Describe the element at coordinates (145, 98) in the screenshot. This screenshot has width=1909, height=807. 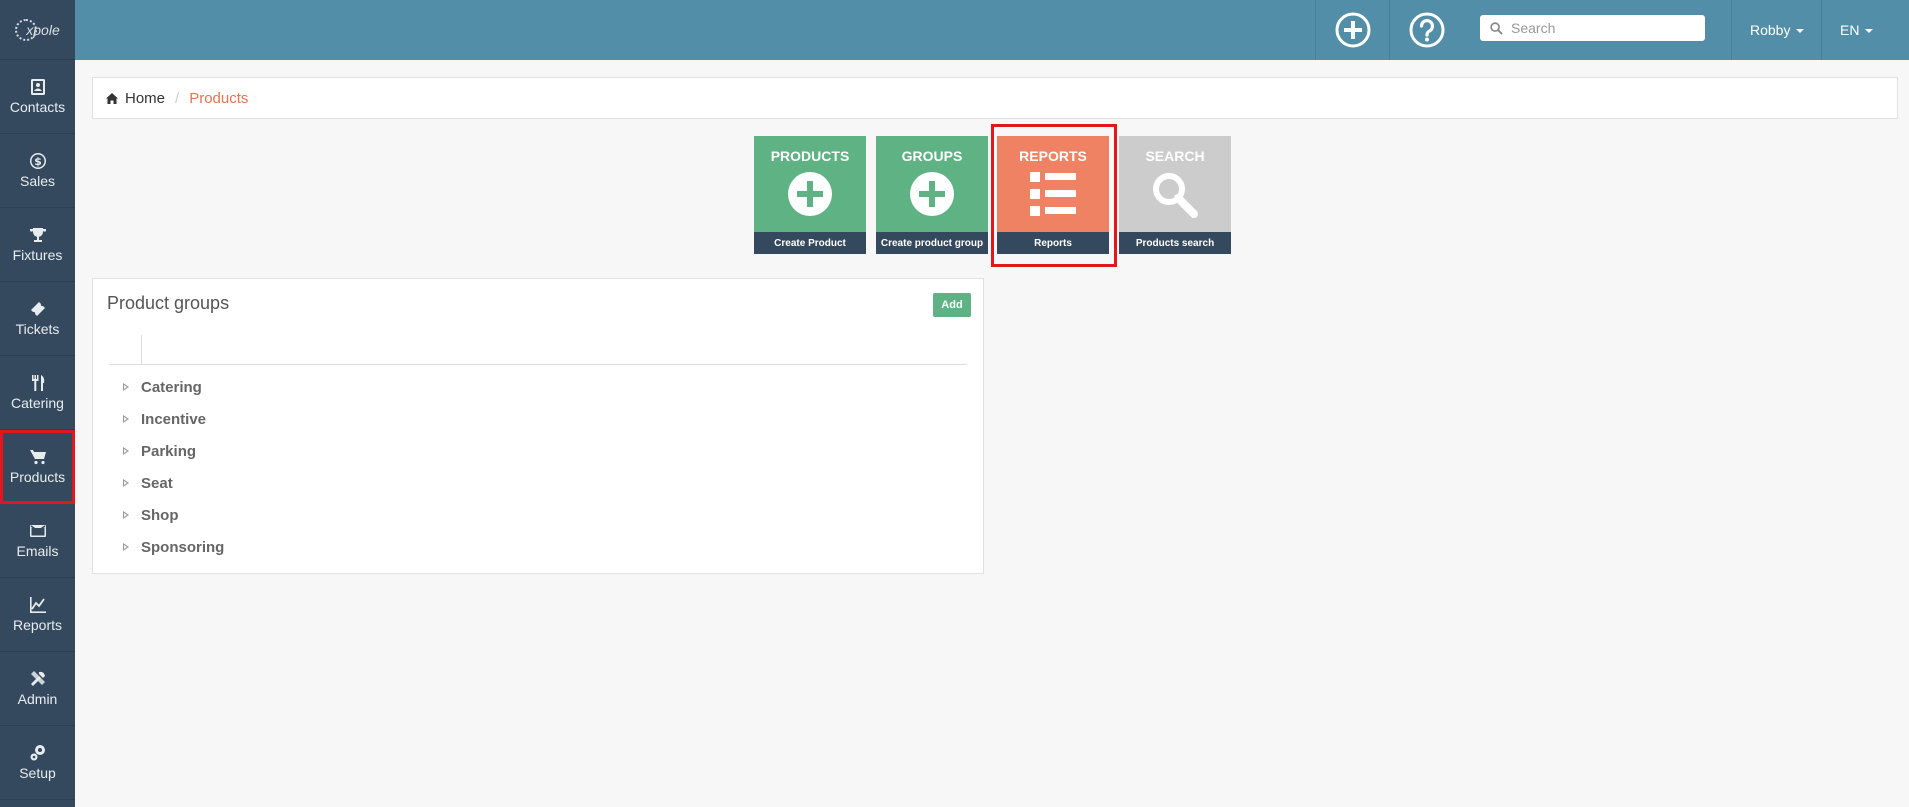
I see `breadcrumb-home-label: Home` at that location.